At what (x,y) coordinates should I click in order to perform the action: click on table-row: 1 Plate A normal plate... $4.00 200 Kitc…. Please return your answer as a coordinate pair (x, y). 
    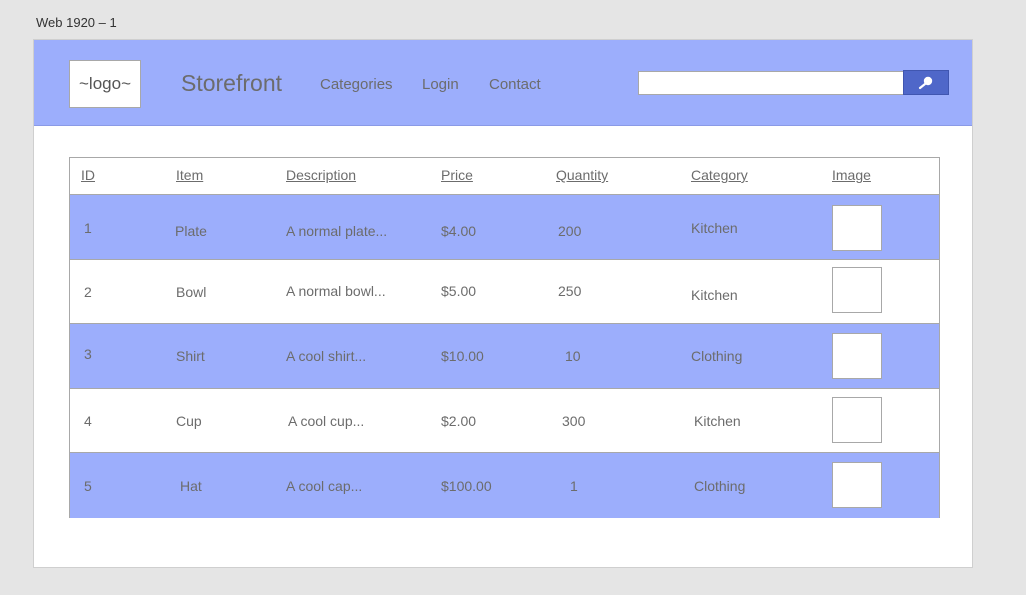
    Looking at the image, I should click on (504, 227).